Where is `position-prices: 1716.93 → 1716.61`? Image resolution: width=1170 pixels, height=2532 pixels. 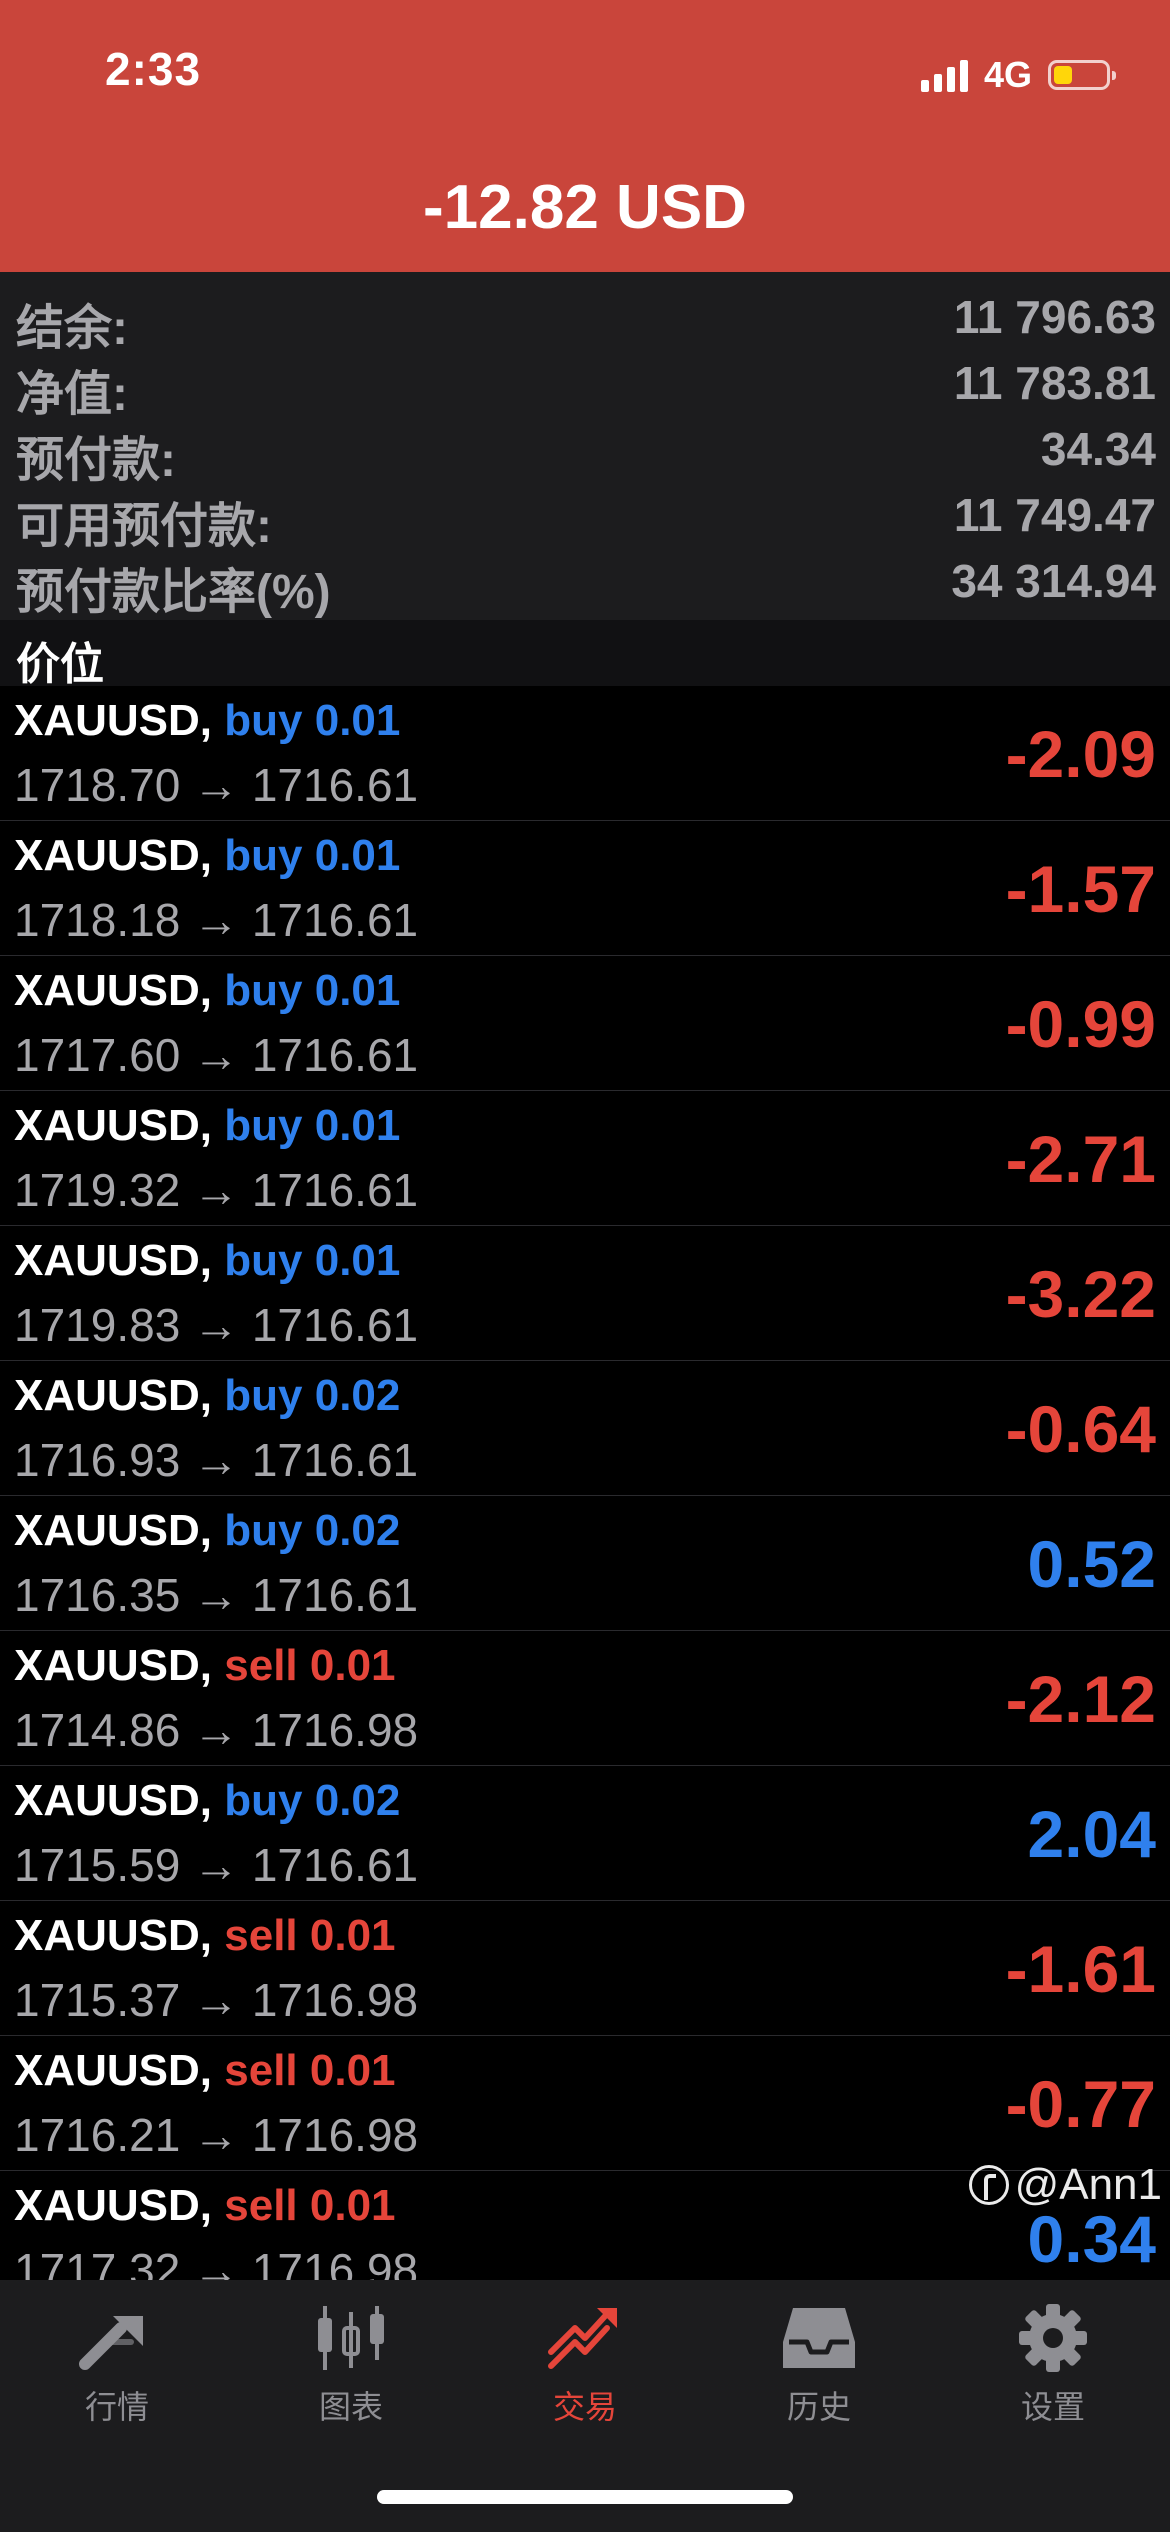 position-prices: 1716.93 → 1716.61 is located at coordinates (216, 1460).